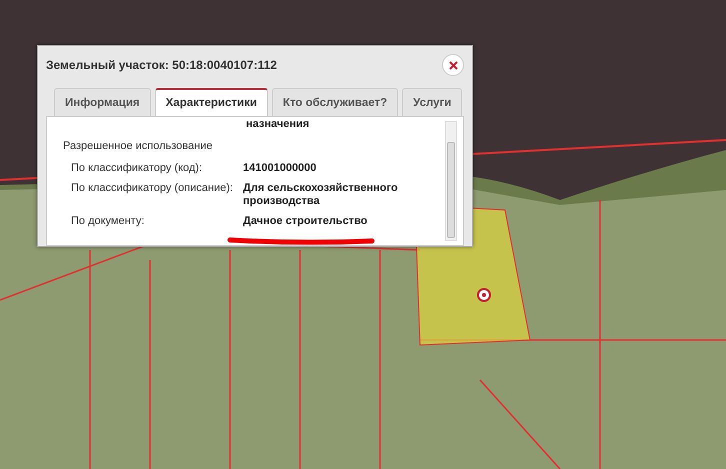 This screenshot has height=469, width=726. I want to click on scrollbar, so click(451, 181).